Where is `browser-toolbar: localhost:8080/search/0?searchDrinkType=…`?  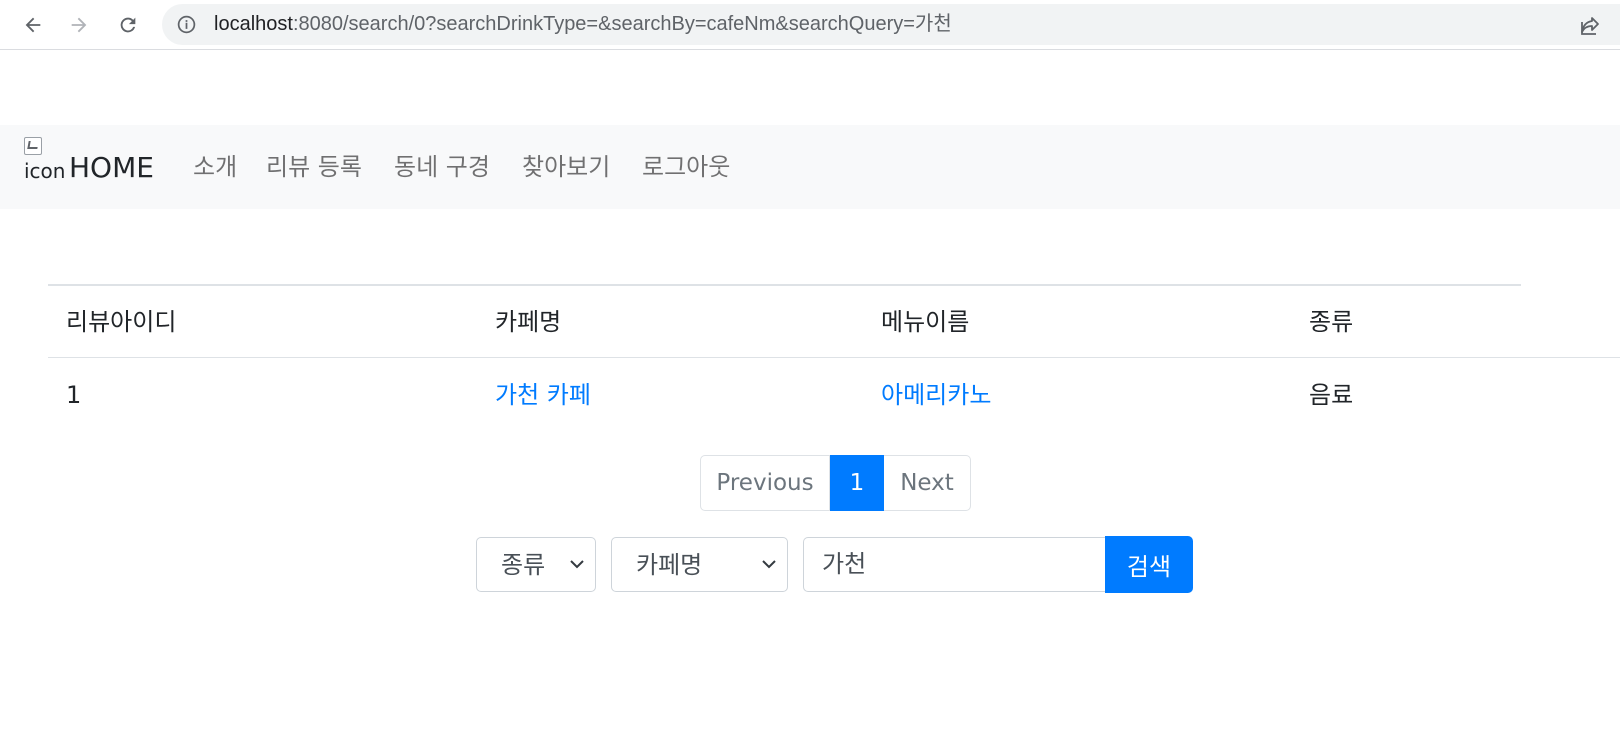
browser-toolbar: localhost:8080/search/0?searchDrinkType=… is located at coordinates (810, 25).